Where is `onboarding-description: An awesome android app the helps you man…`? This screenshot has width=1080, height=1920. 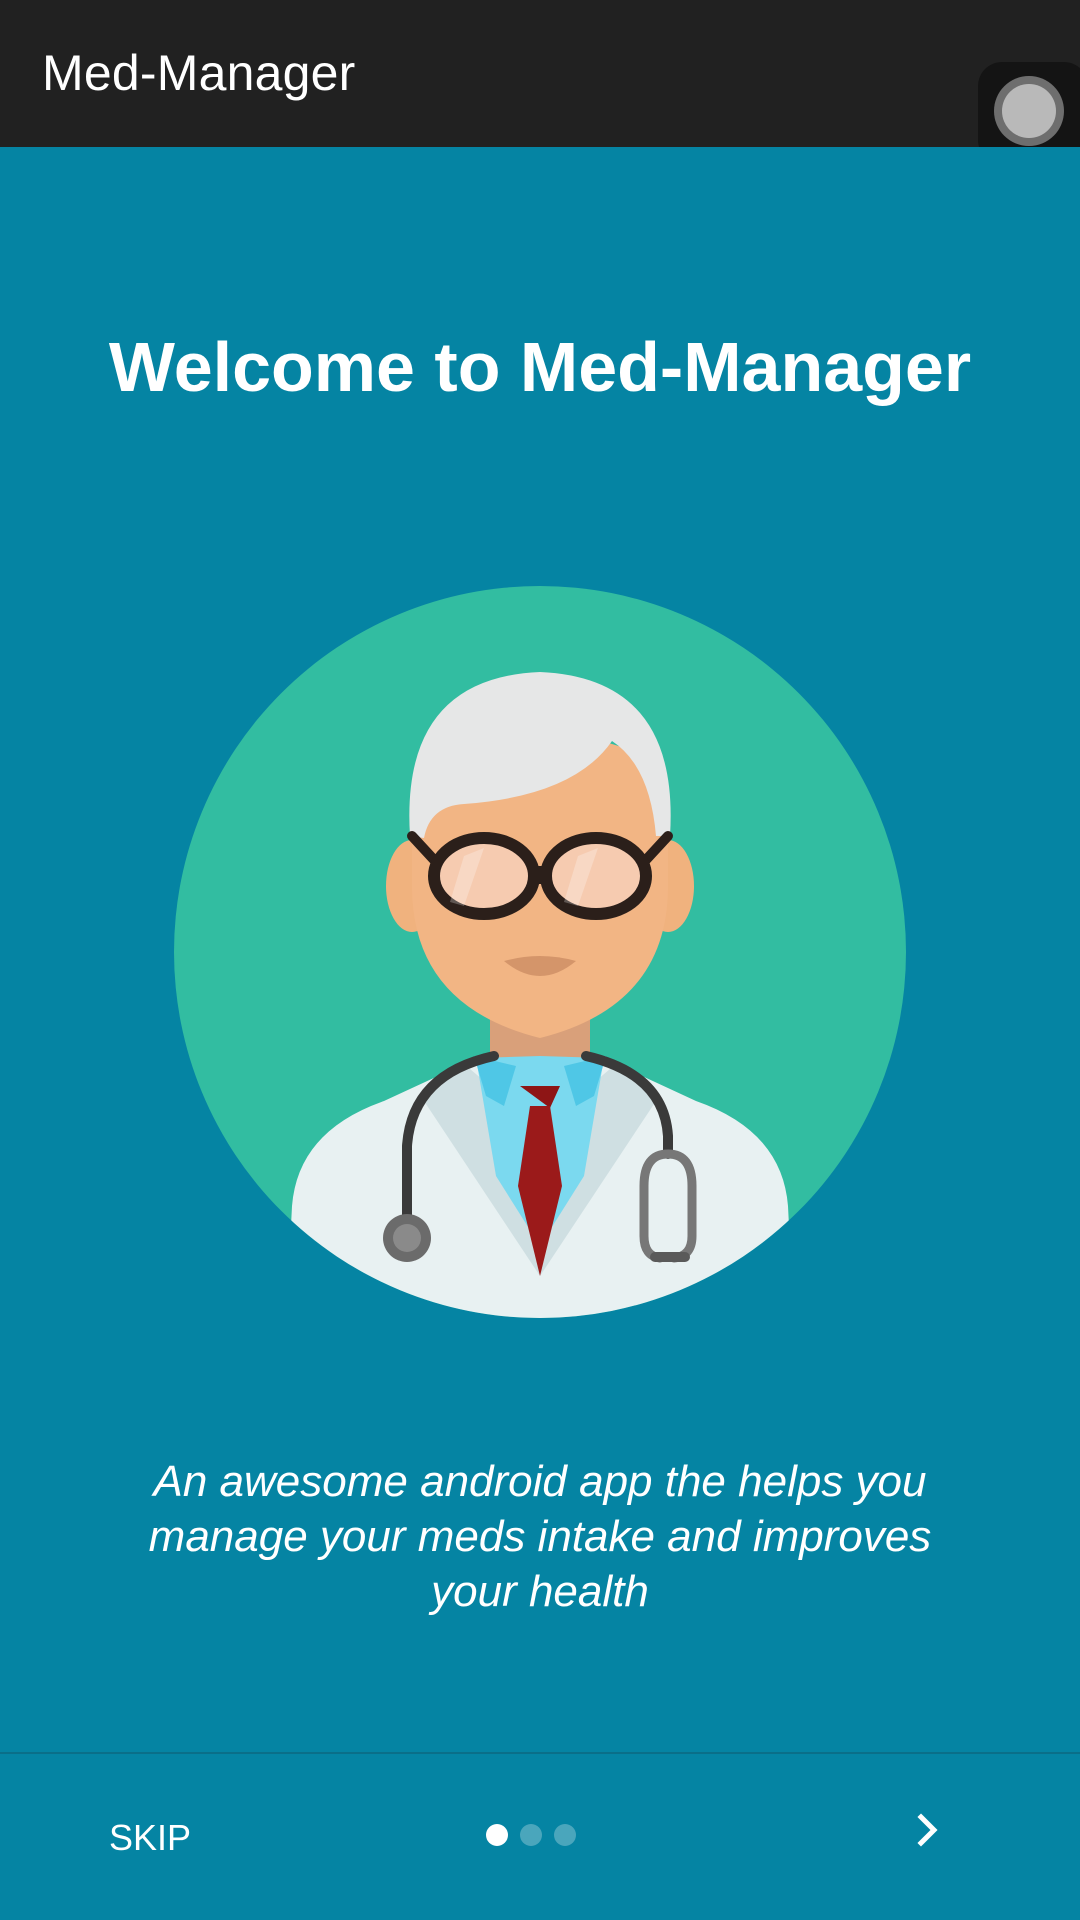 onboarding-description: An awesome android app the helps you man… is located at coordinates (540, 1536).